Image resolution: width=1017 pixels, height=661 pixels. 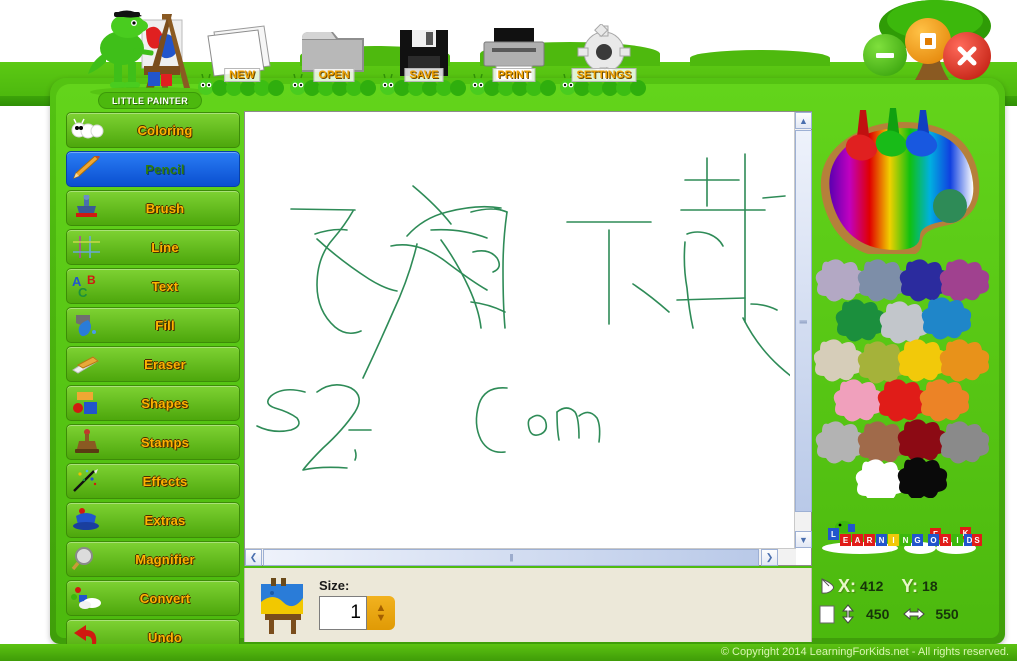 I want to click on sidebar-label-magnifier: Magnifier, so click(x=165, y=559).